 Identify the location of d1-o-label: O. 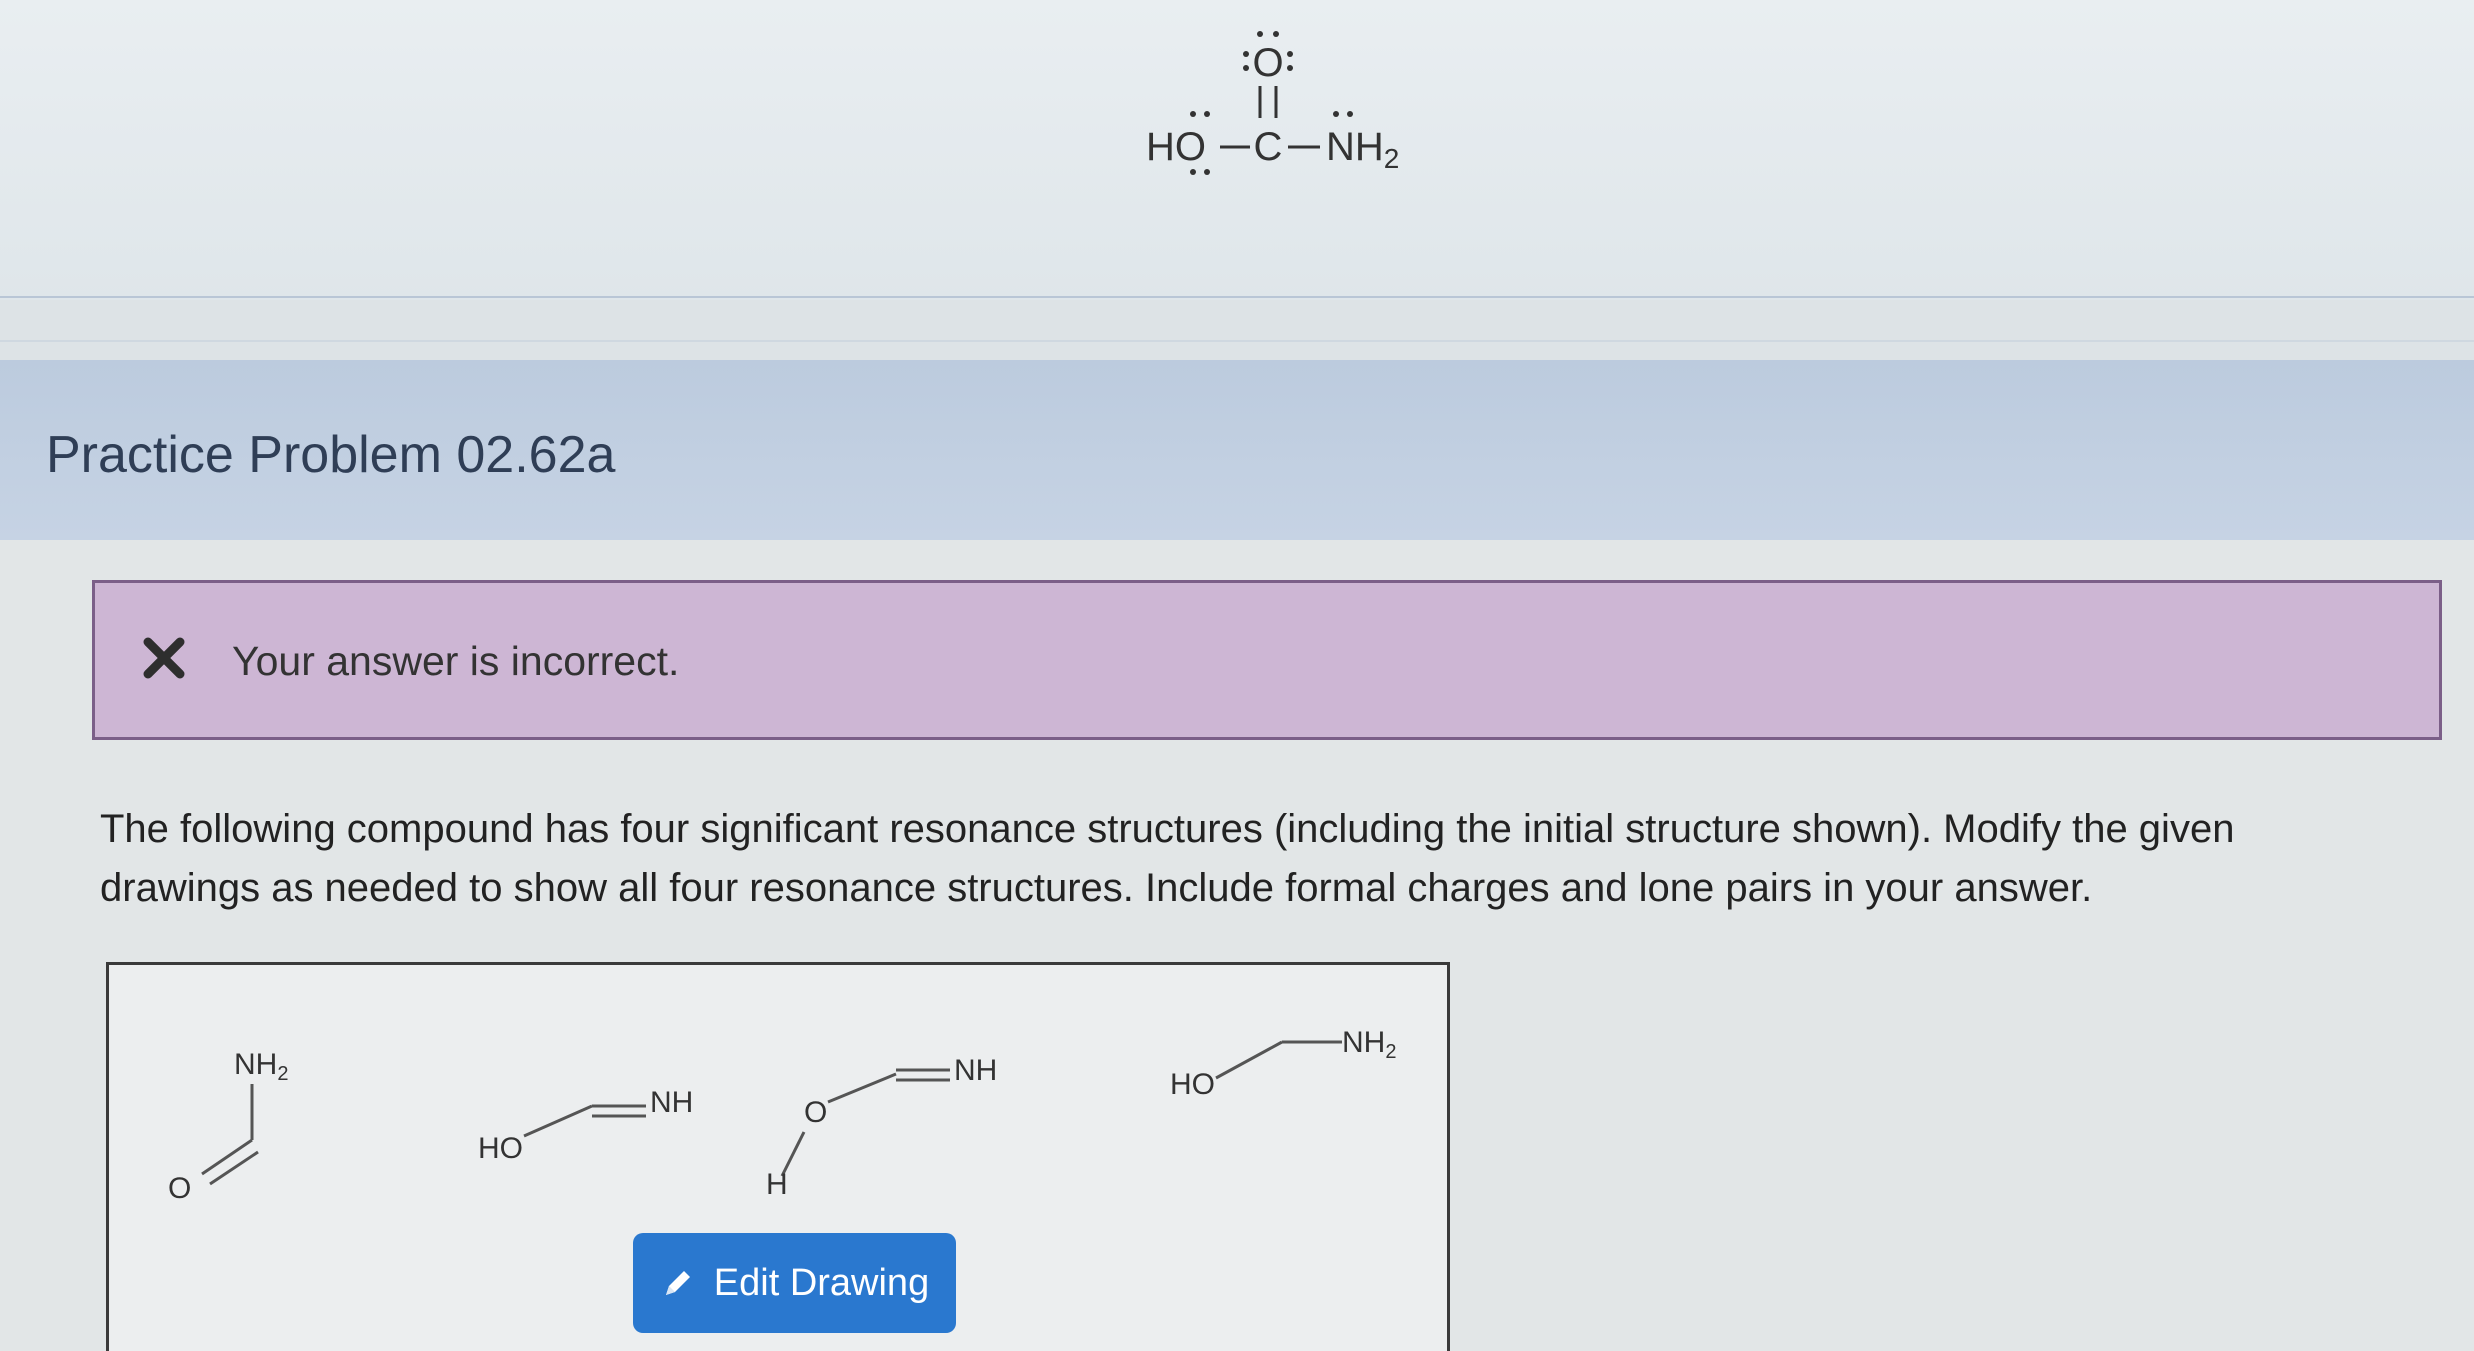
(179, 1188).